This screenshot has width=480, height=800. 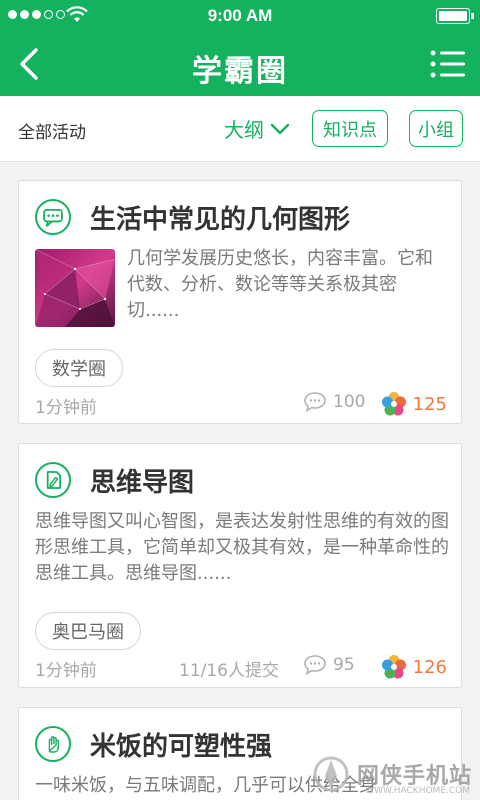 What do you see at coordinates (455, 16) in the screenshot?
I see `battery-icon` at bounding box center [455, 16].